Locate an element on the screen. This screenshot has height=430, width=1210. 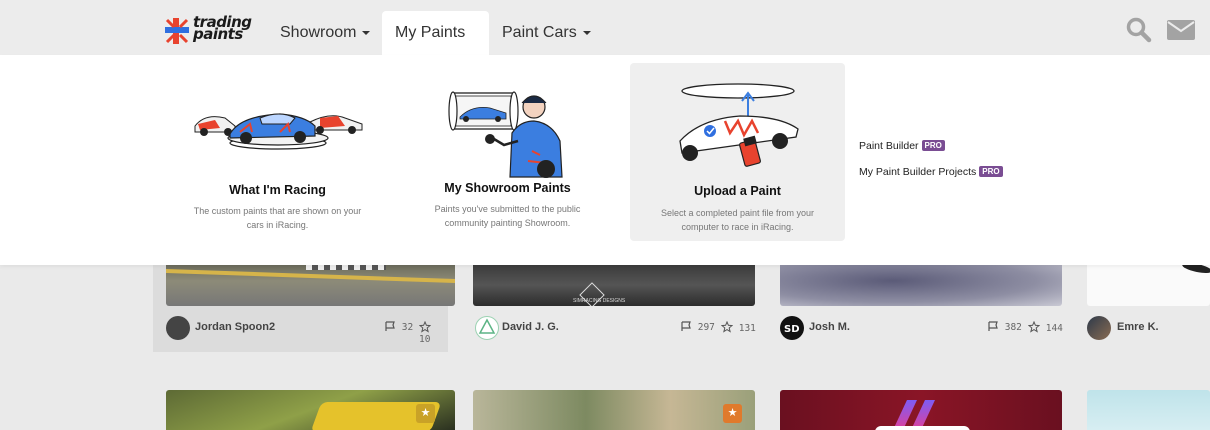
card-title: What I'm Racing is located at coordinates (277, 190).